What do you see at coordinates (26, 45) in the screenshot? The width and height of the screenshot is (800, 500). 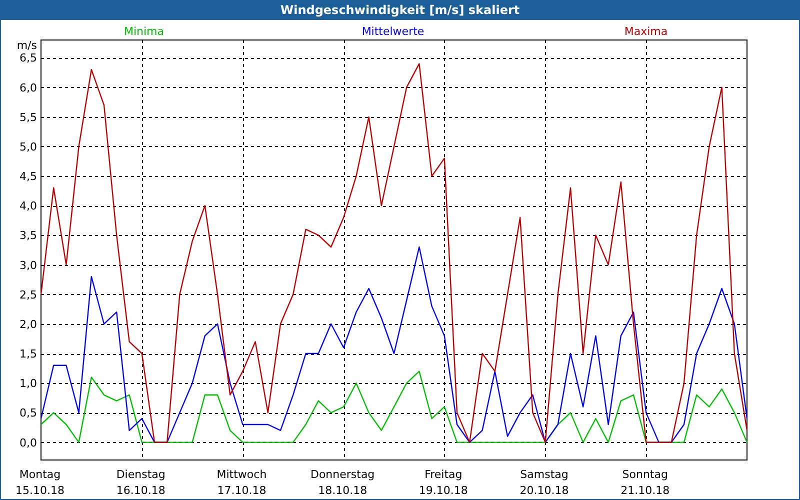 I see `unit-label: m/s` at bounding box center [26, 45].